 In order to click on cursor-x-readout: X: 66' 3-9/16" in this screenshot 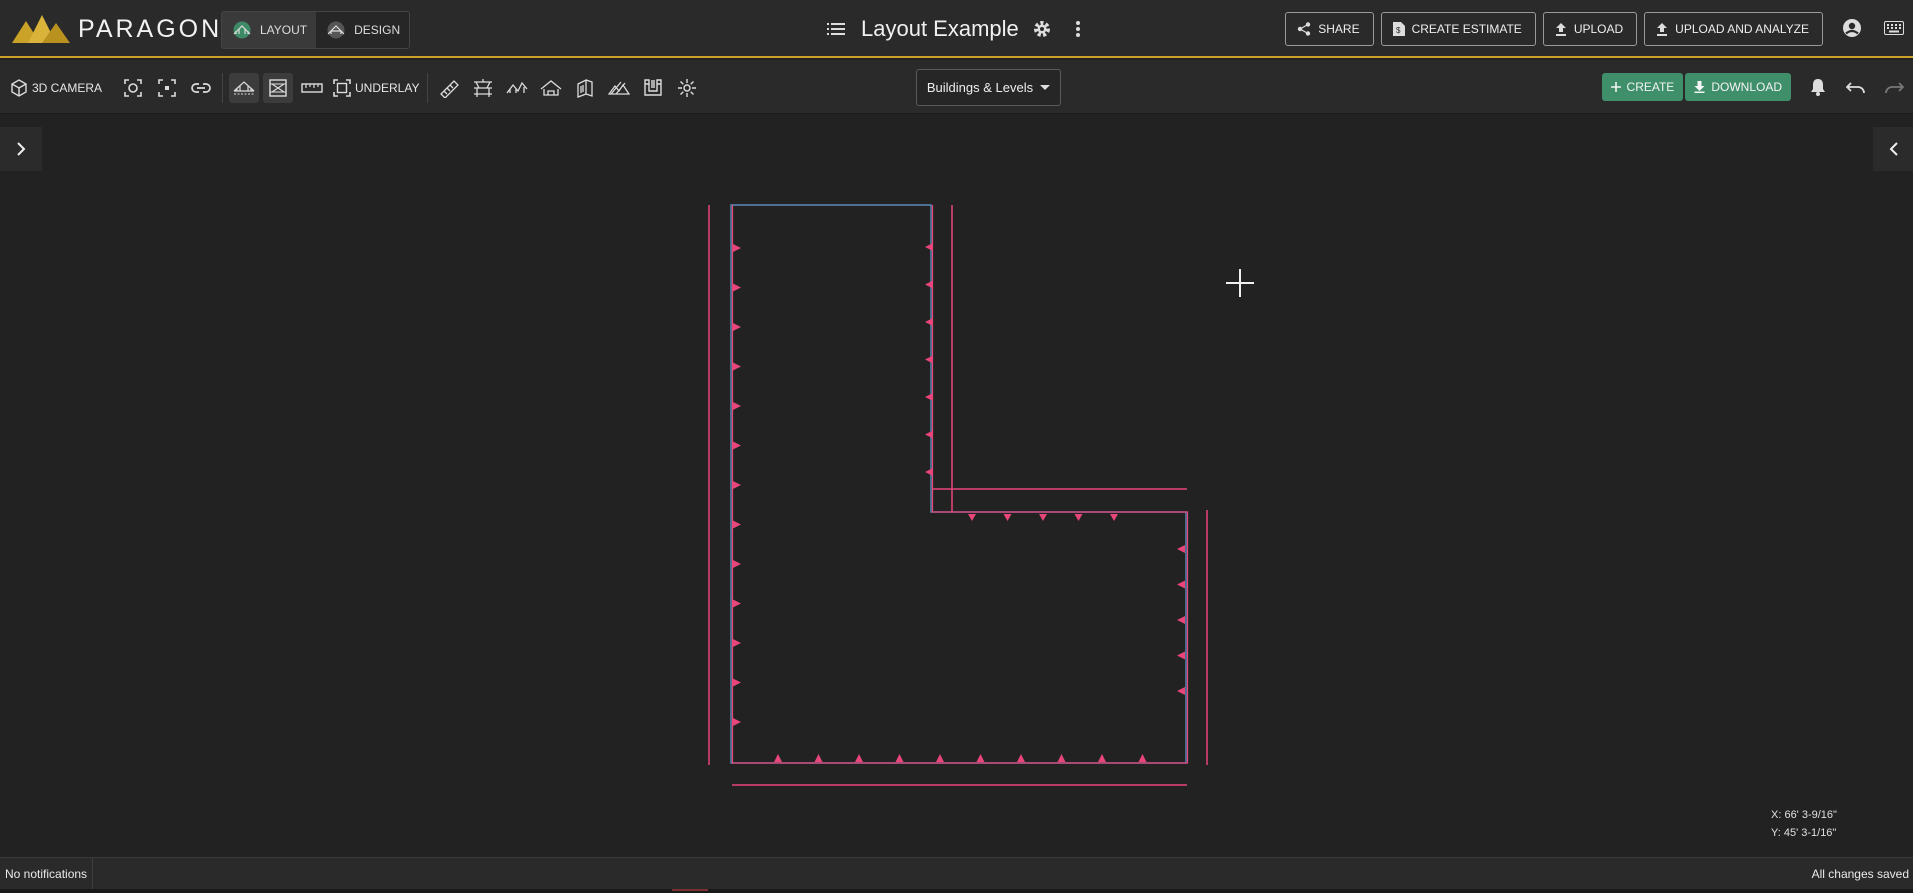, I will do `click(1804, 815)`.